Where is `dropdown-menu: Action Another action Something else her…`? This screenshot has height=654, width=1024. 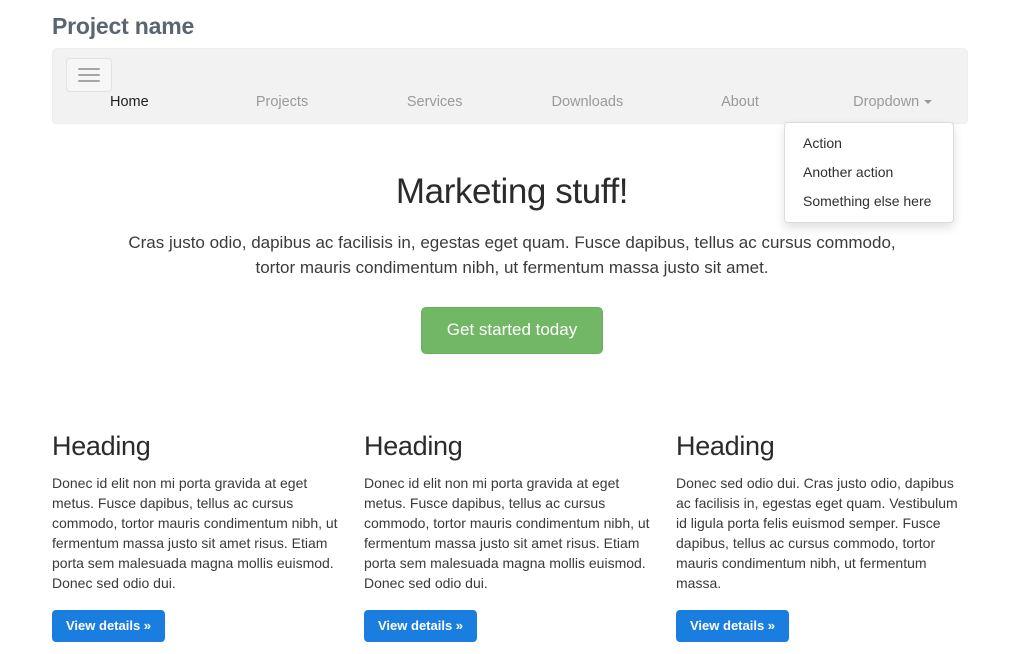 dropdown-menu: Action Another action Something else her… is located at coordinates (869, 172).